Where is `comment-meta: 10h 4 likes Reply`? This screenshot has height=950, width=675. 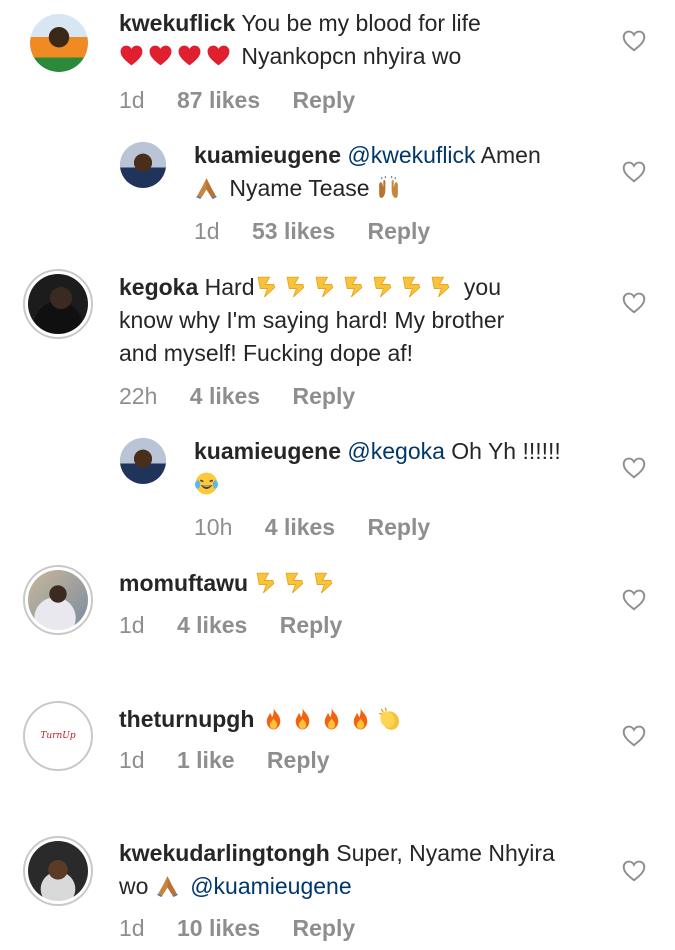 comment-meta: 10h 4 likes Reply is located at coordinates (325, 527).